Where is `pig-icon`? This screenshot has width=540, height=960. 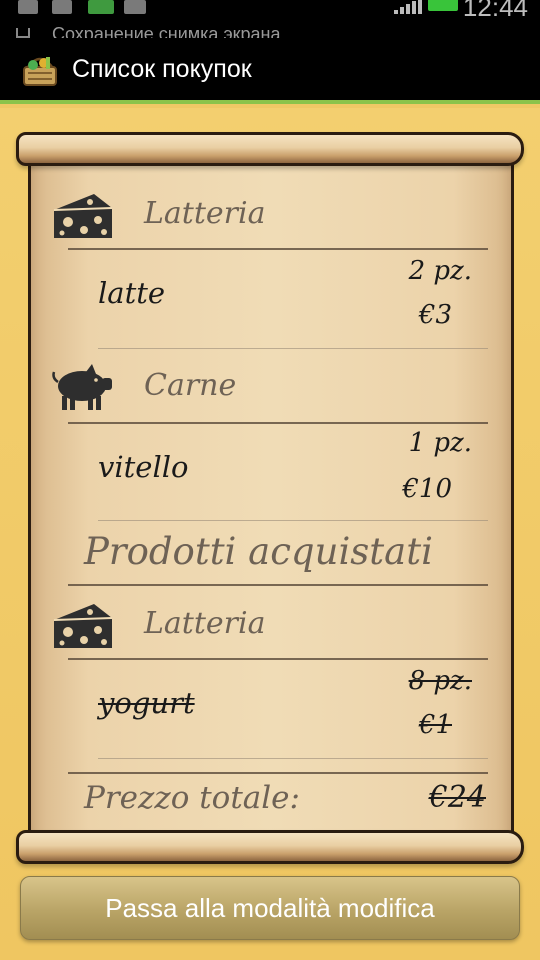
pig-icon is located at coordinates (82, 387).